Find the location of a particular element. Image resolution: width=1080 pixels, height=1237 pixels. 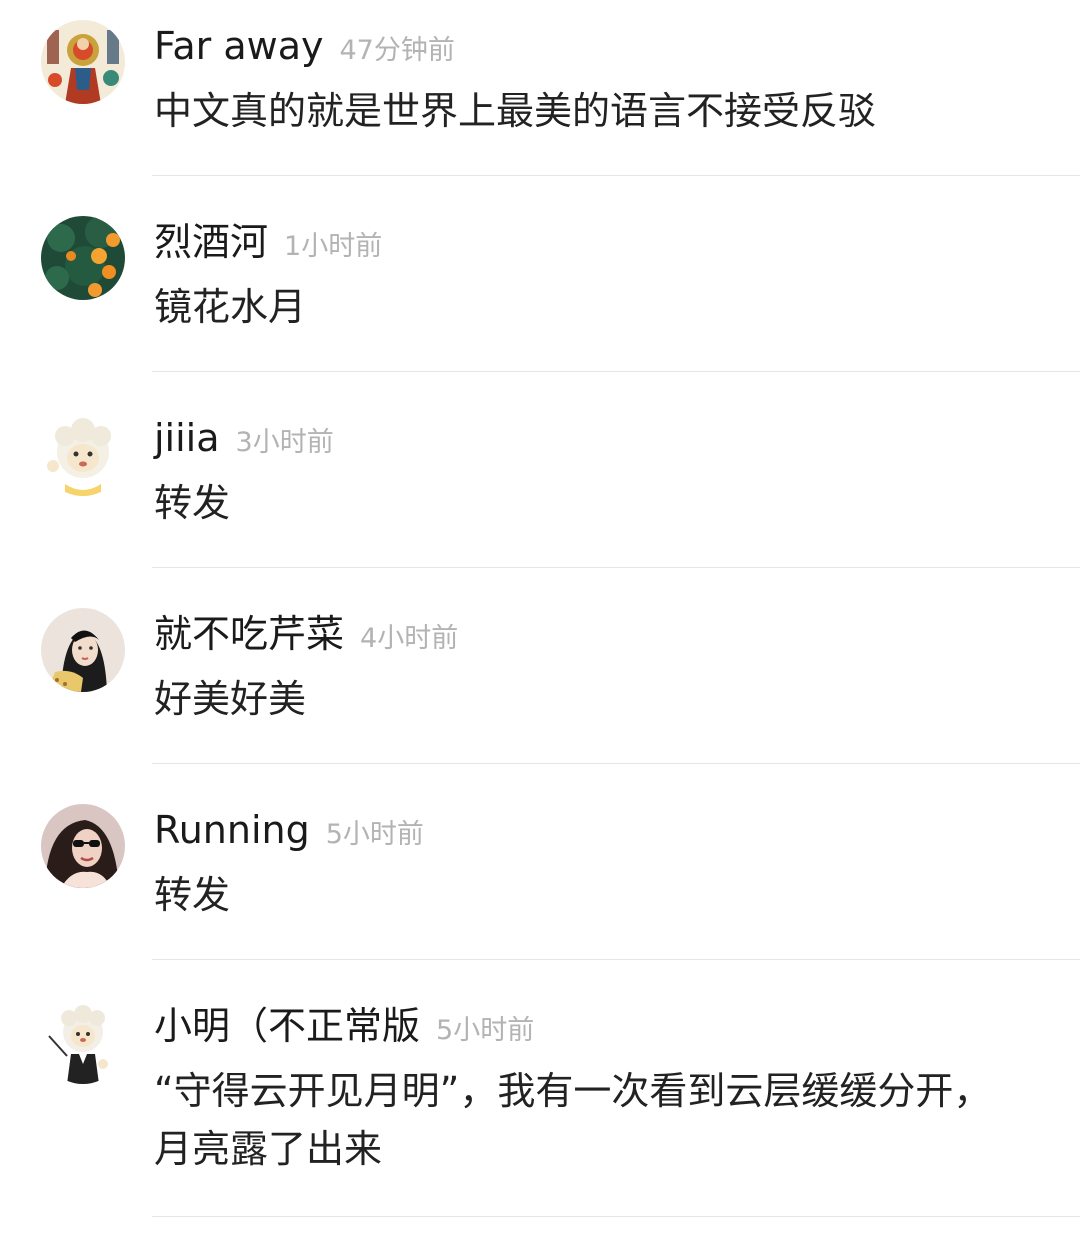

comment-header: 烈酒河 1小时前 is located at coordinates (607, 242).